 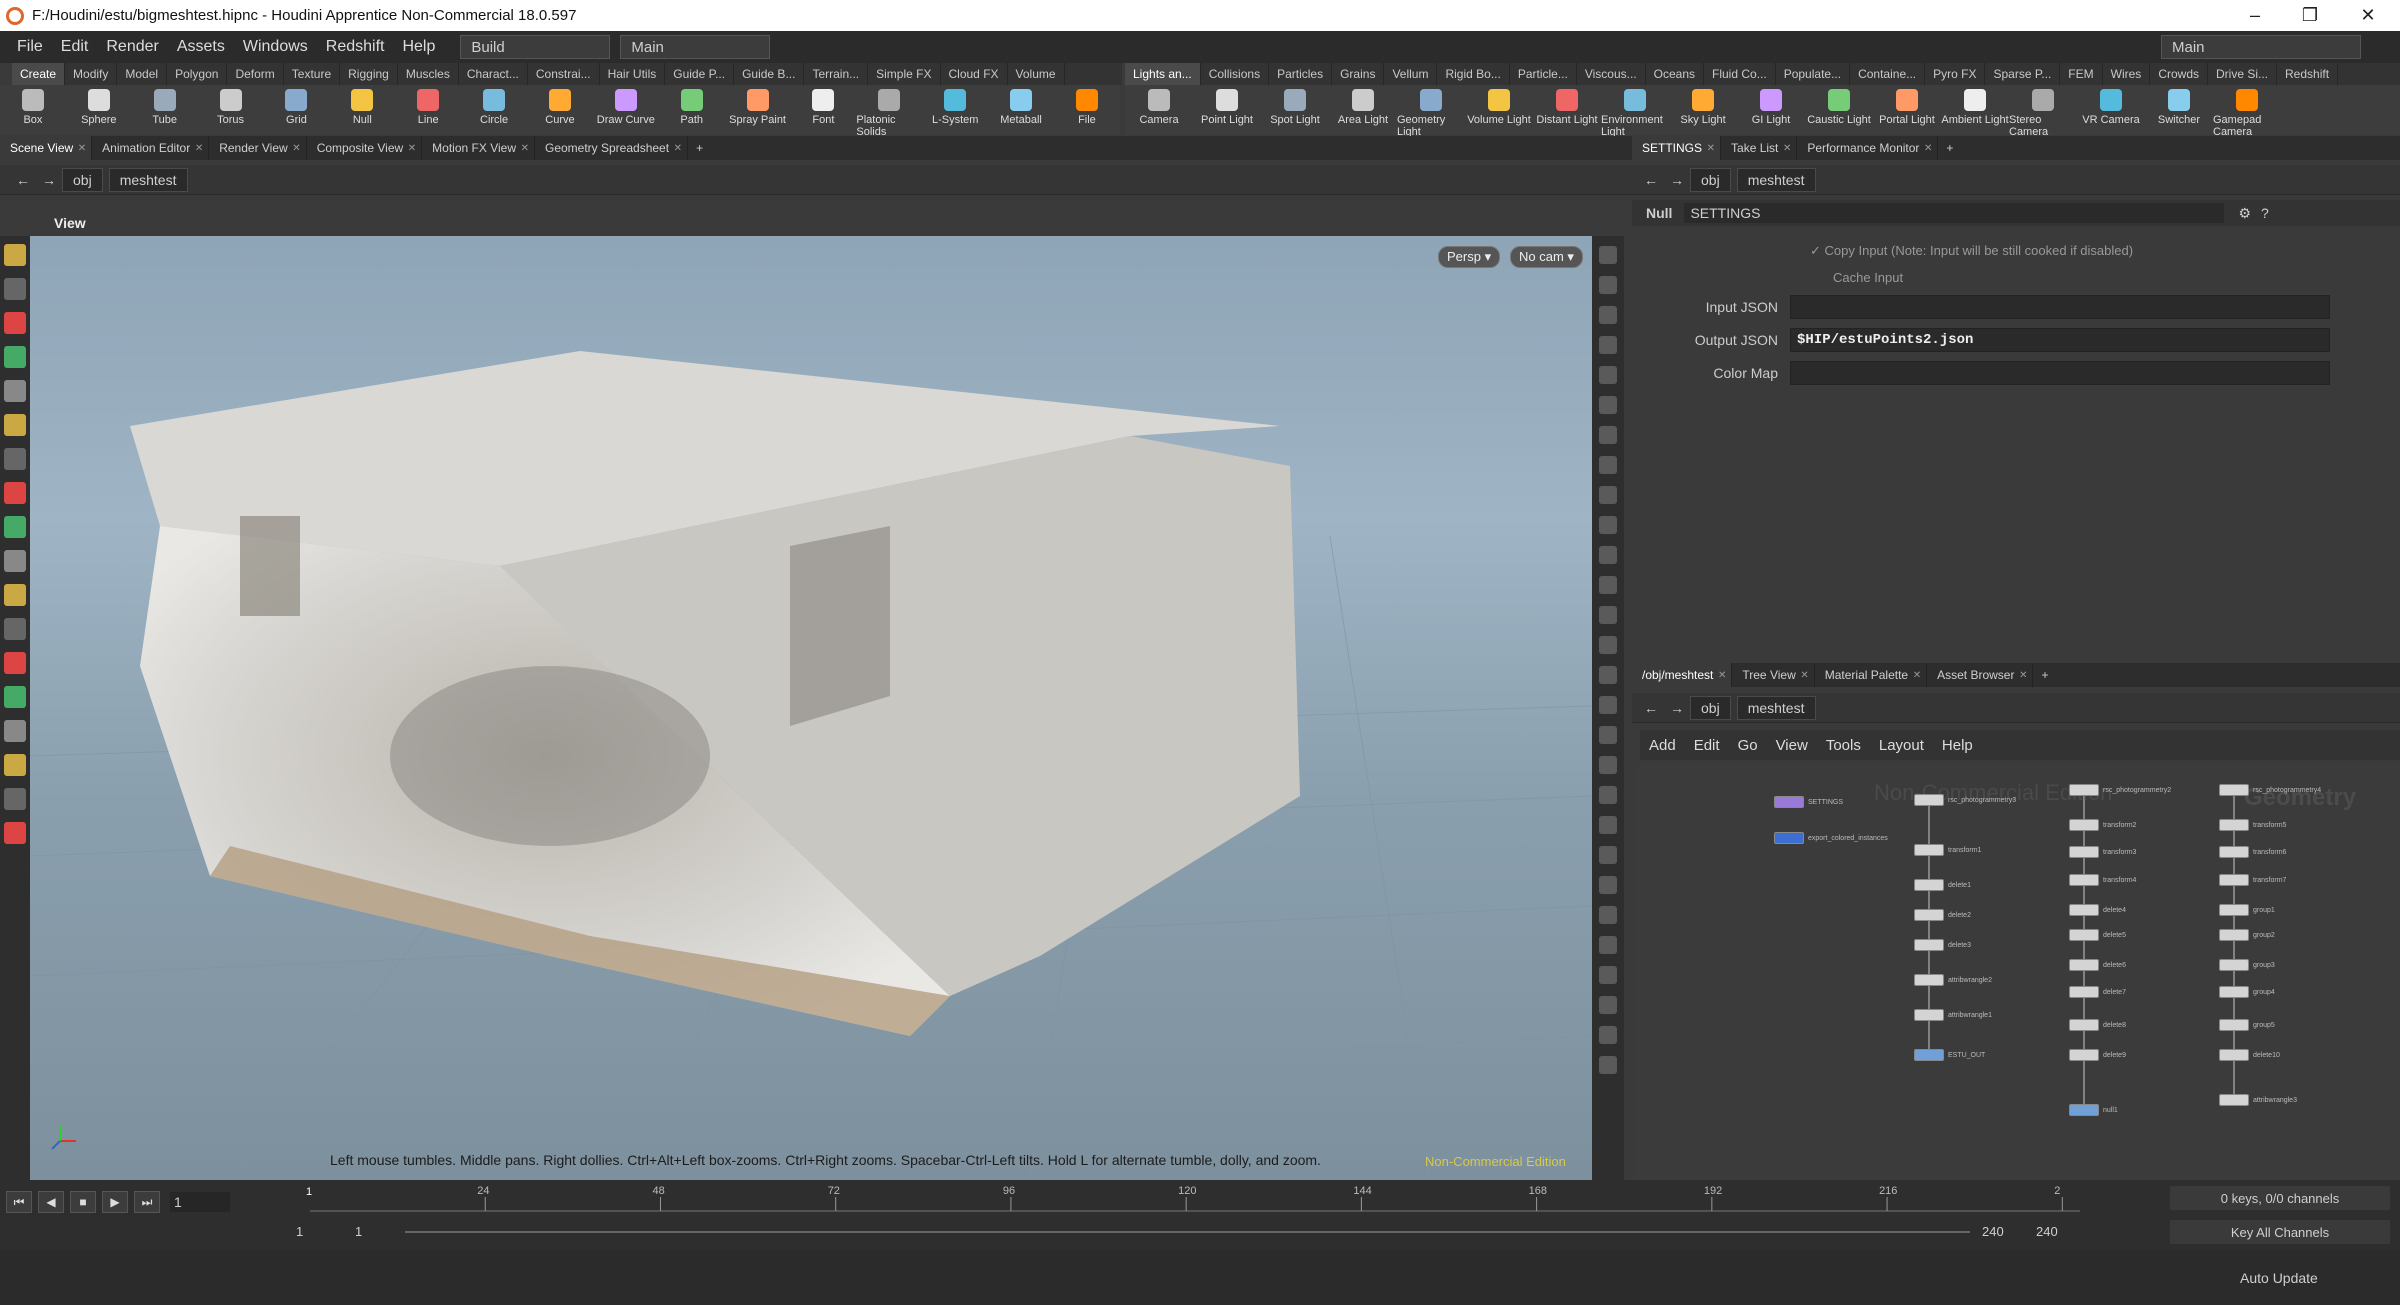 I want to click on range-end2-field: 240, so click(x=2047, y=1231).